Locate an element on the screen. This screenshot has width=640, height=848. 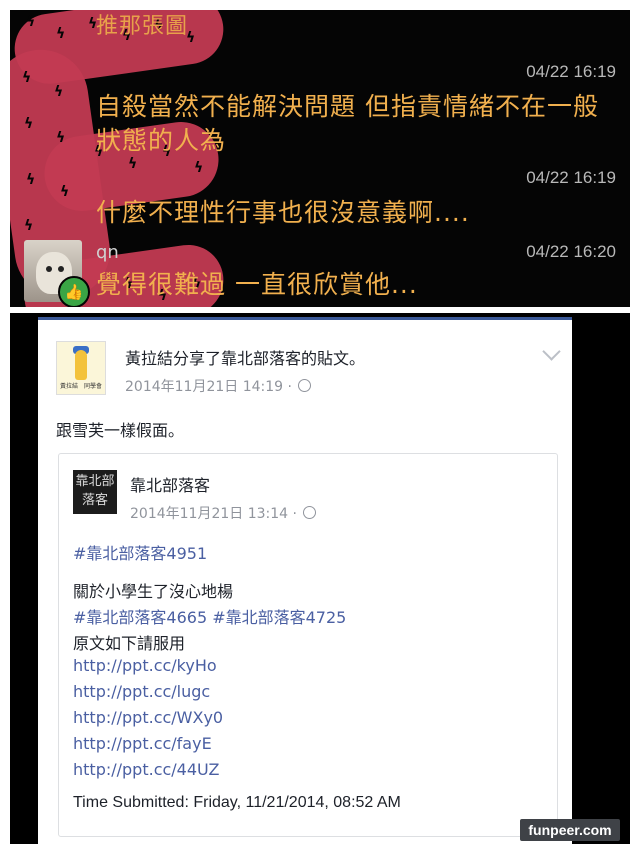
shared-text-line: 原文如下請服用 is located at coordinates (129, 643).